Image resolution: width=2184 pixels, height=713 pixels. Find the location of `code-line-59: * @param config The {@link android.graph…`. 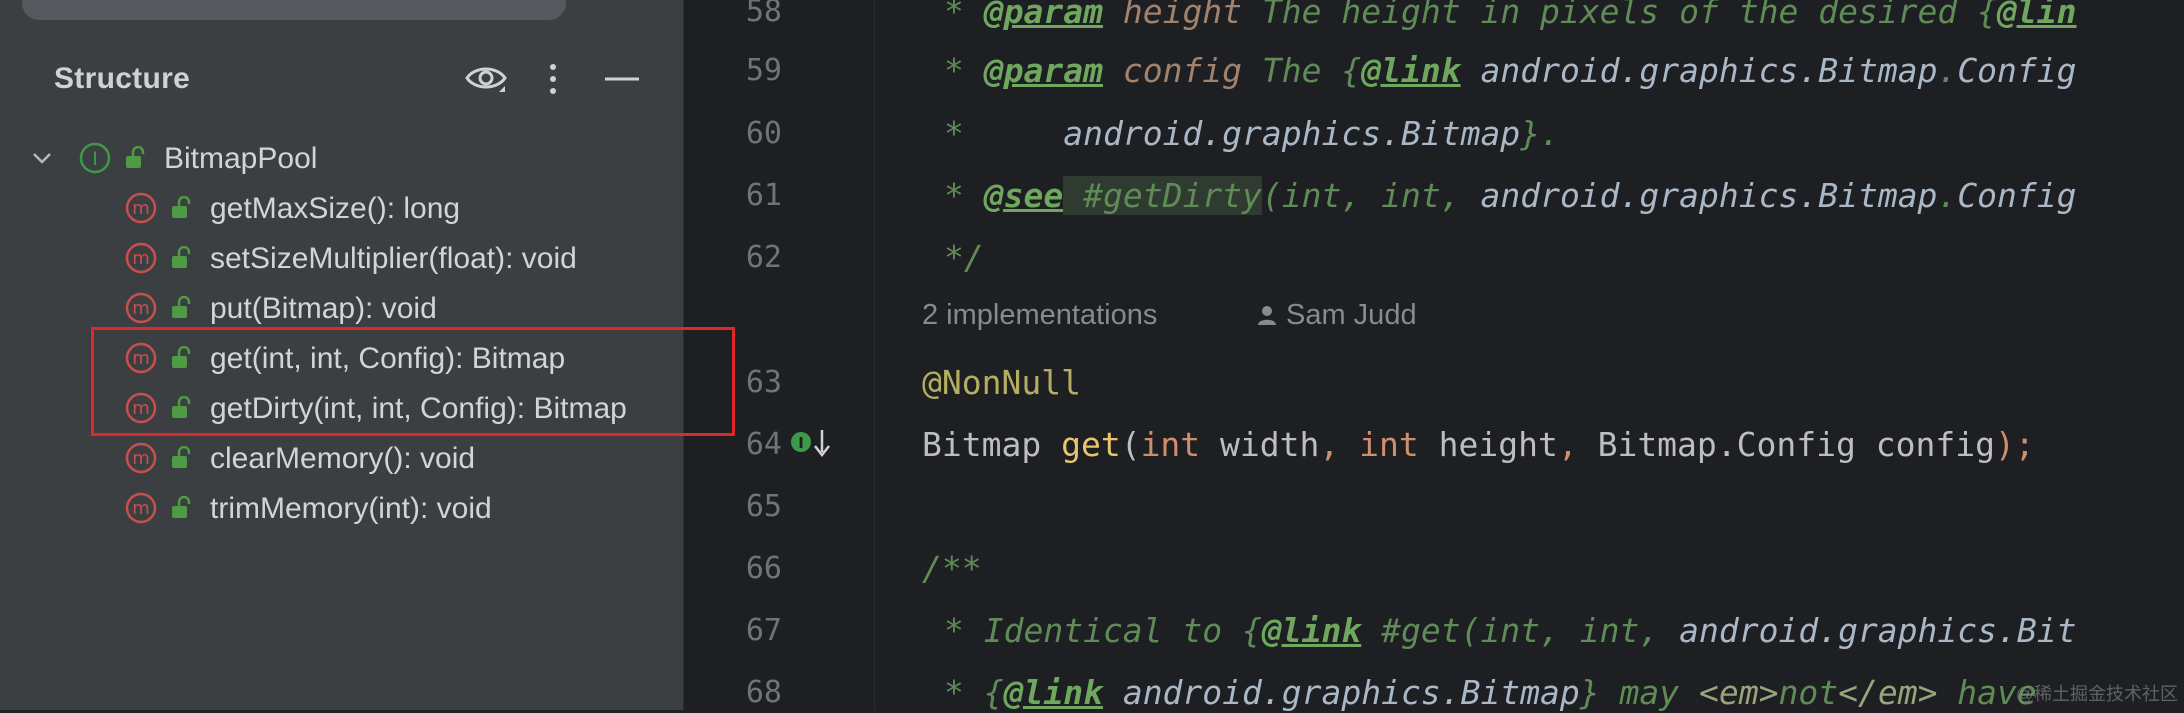

code-line-59: * @param config The {@link android.graph… is located at coordinates (1510, 71).